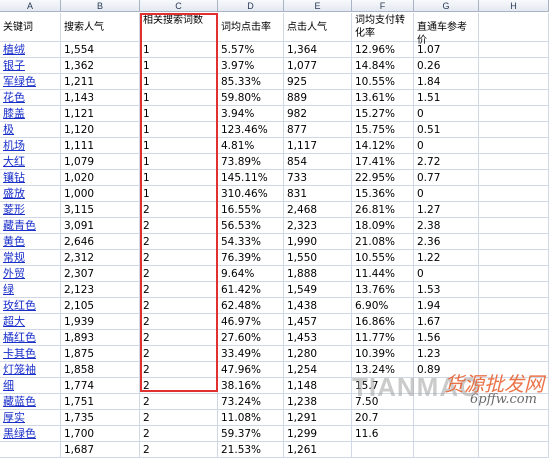 The image size is (549, 458). What do you see at coordinates (251, 210) in the screenshot?
I see `data-cell: 16.55%` at bounding box center [251, 210].